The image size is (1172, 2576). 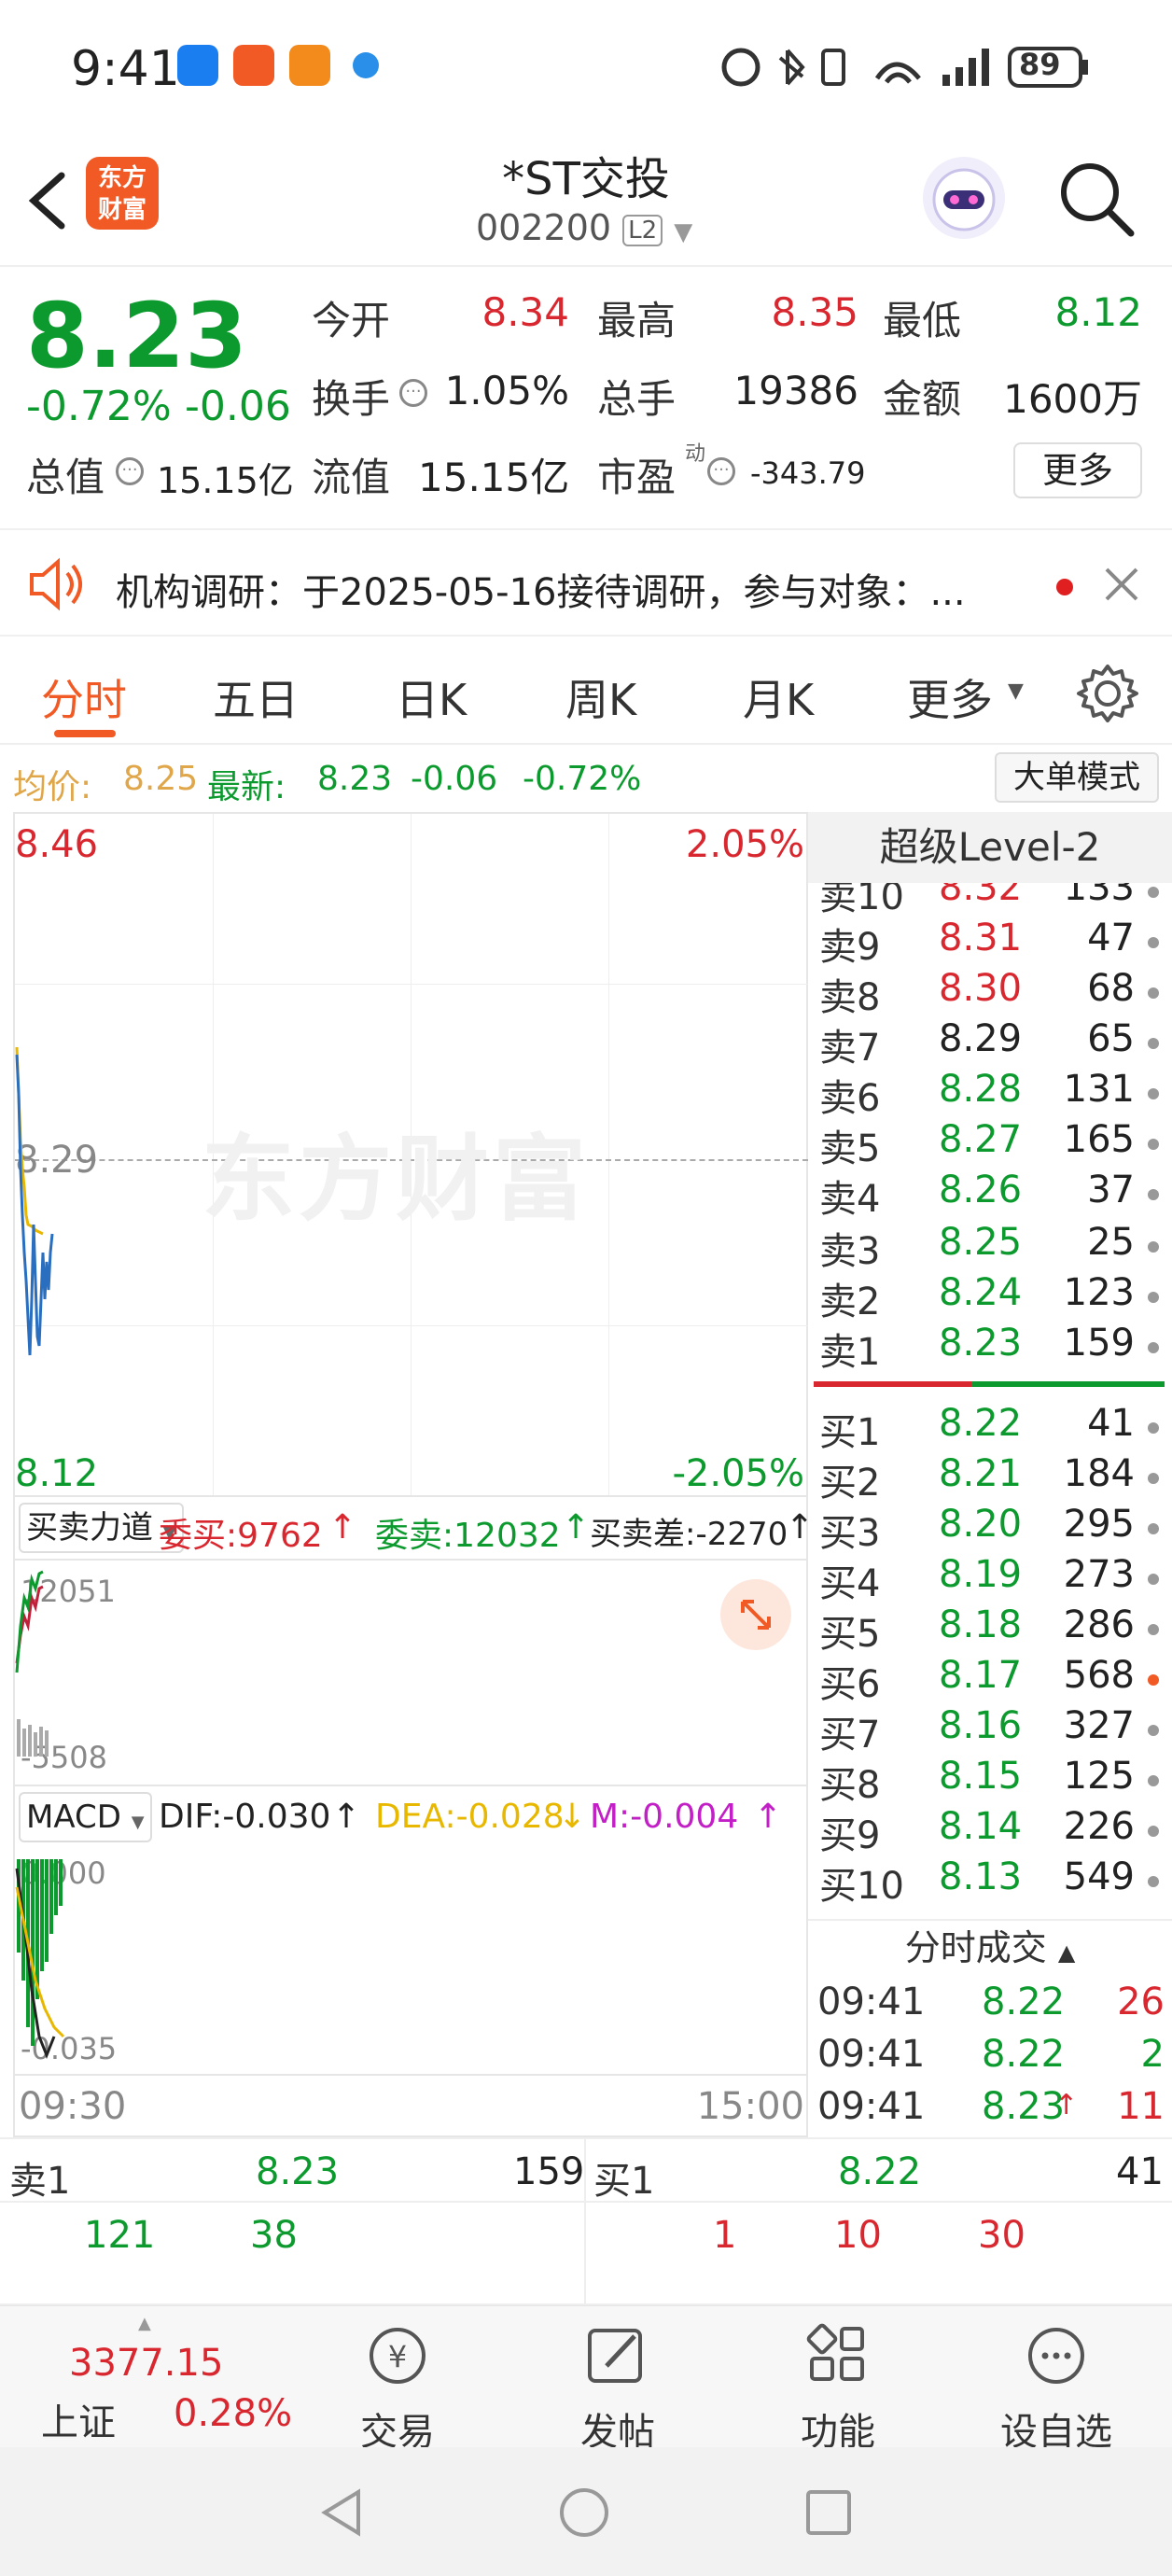 I want to click on bid-price: 8.19, so click(x=981, y=1574).